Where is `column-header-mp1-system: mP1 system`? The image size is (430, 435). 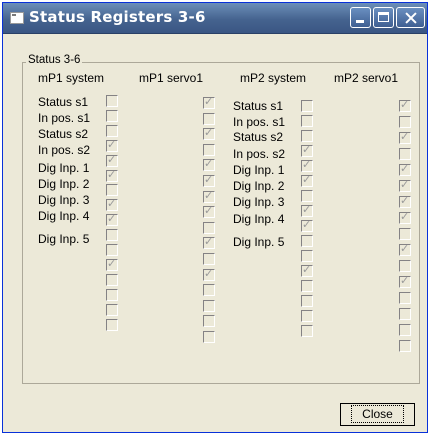 column-header-mp1-system: mP1 system is located at coordinates (71, 78).